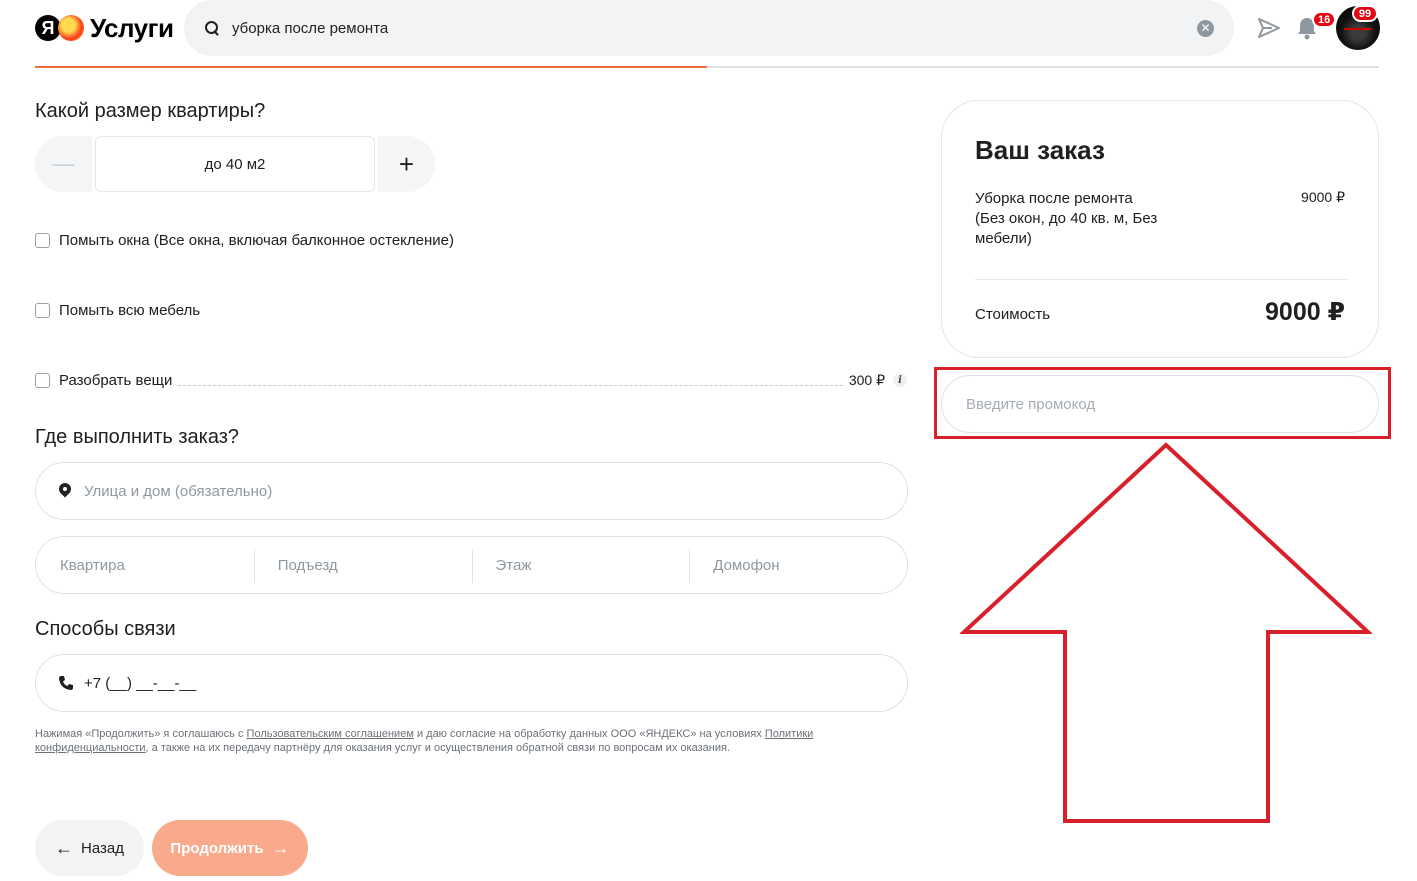 This screenshot has height=881, width=1417. What do you see at coordinates (92, 565) in the screenshot?
I see `apartment-placeholder: Квартира` at bounding box center [92, 565].